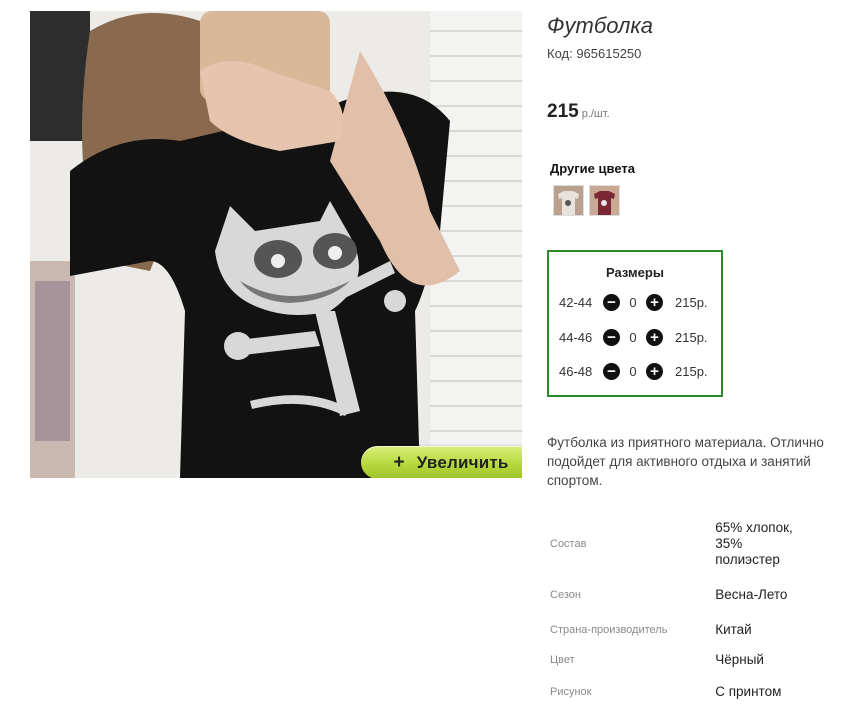 The width and height of the screenshot is (861, 711). I want to click on burgundy-tshirt-thumbnail, so click(604, 200).